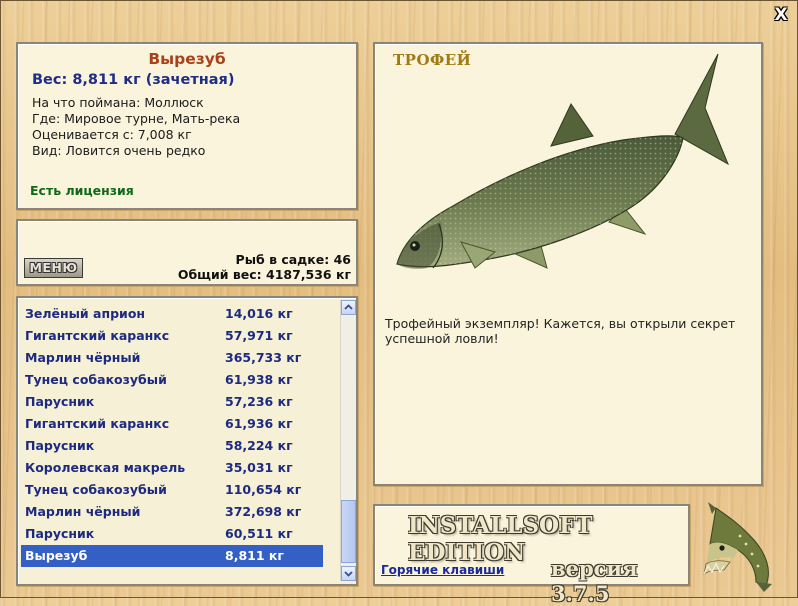  Describe the element at coordinates (85, 313) in the screenshot. I see `catch-fish-name: Зелёный априон` at that location.